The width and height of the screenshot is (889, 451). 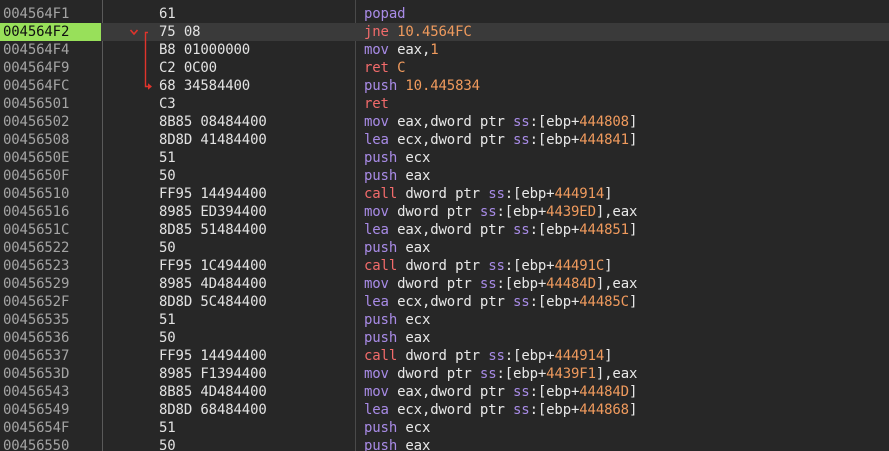 What do you see at coordinates (447, 266) in the screenshot?
I see `operand: dword ptr` at bounding box center [447, 266].